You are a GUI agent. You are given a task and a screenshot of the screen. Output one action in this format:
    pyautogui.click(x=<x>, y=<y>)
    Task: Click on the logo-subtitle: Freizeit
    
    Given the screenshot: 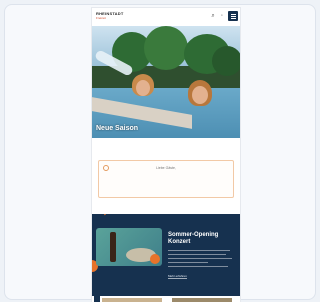 What is the action you would take?
    pyautogui.click(x=101, y=18)
    